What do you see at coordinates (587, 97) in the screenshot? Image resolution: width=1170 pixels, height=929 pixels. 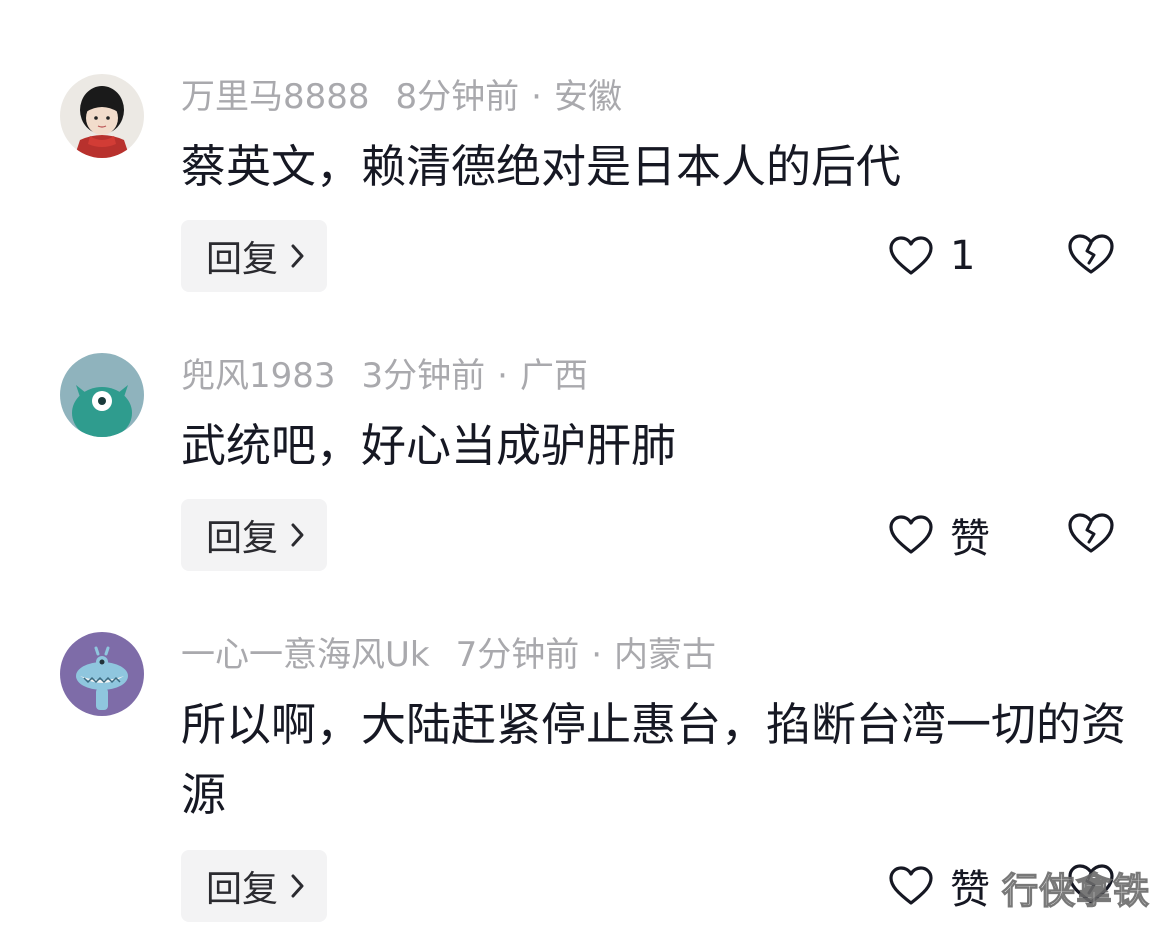 I see `location: 安徽` at bounding box center [587, 97].